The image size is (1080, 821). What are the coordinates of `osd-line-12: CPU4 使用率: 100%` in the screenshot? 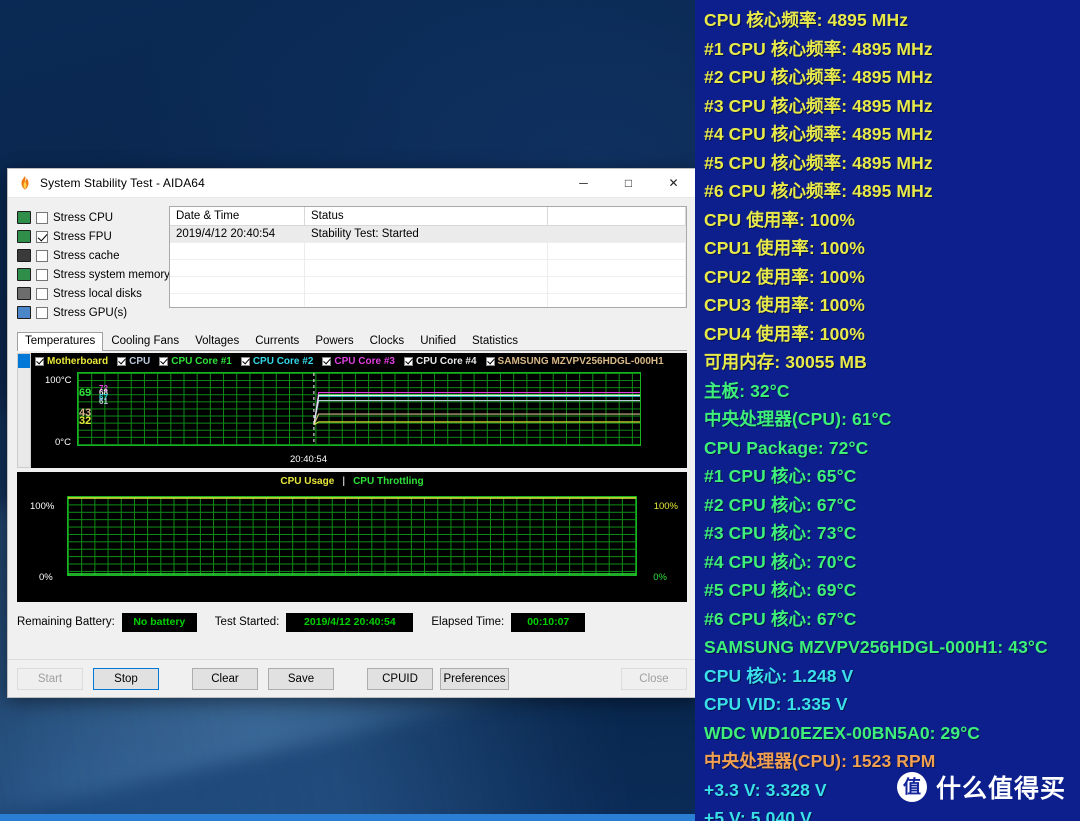 It's located at (784, 333).